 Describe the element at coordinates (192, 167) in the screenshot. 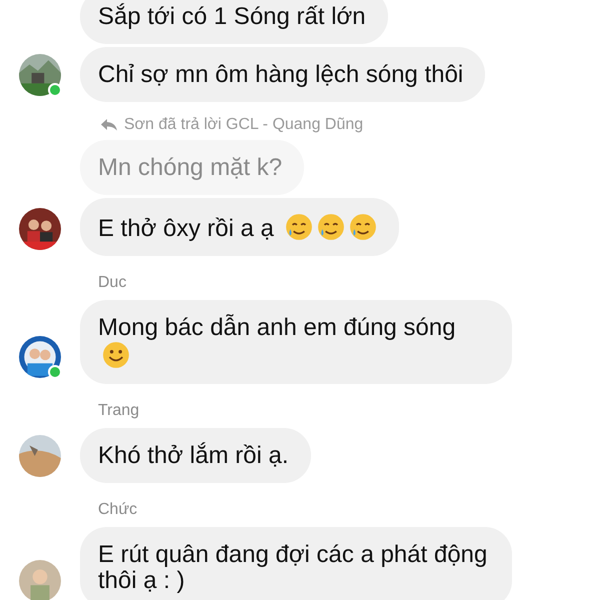

I see `quoted-message: Mn chóng mặt k?` at that location.